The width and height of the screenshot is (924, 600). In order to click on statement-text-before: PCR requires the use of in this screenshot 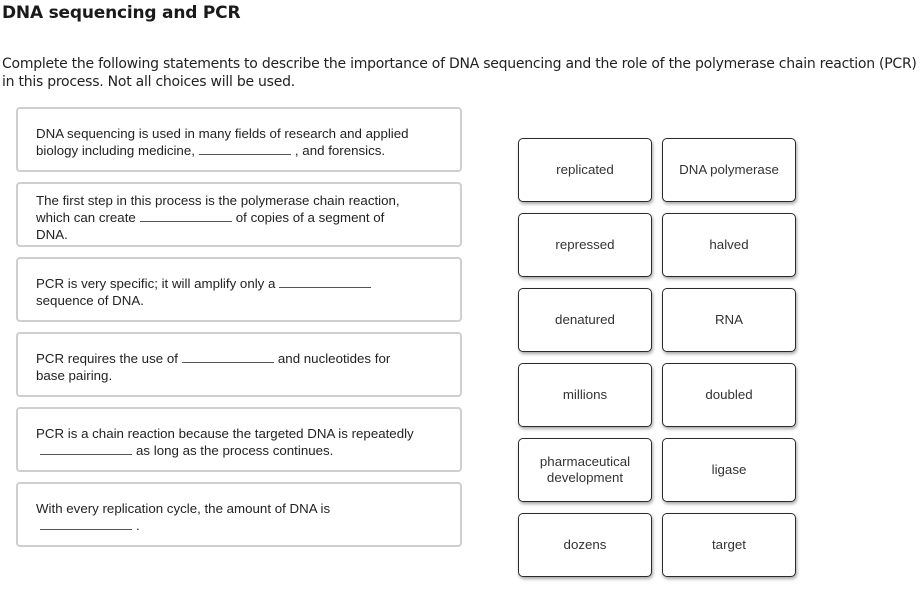, I will do `click(107, 358)`.